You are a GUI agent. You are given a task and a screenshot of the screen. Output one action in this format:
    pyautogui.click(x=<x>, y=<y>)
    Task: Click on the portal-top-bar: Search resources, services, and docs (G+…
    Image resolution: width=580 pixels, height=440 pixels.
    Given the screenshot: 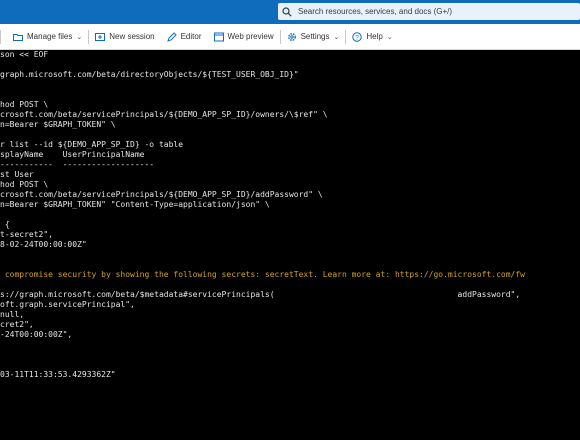 What is the action you would take?
    pyautogui.click(x=290, y=12)
    